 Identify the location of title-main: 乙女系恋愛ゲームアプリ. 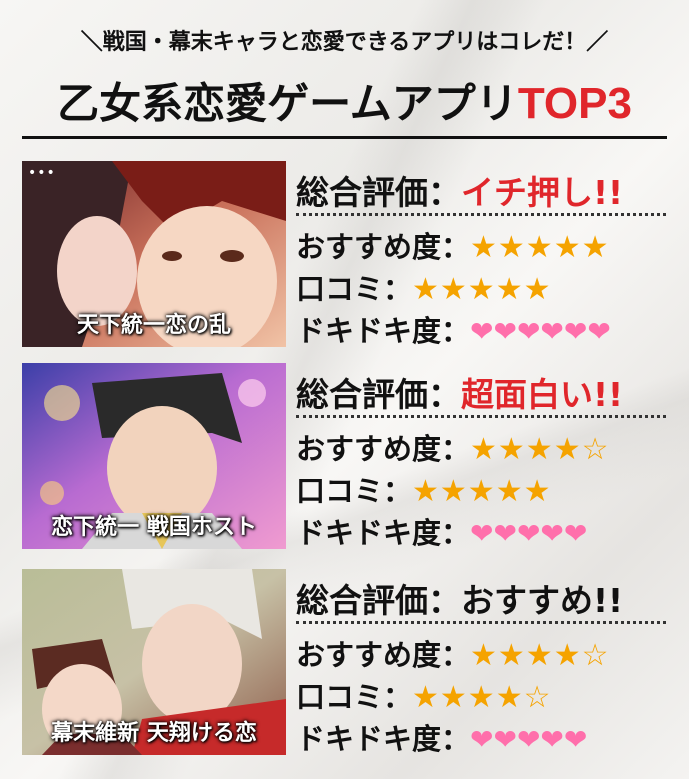
(287, 103).